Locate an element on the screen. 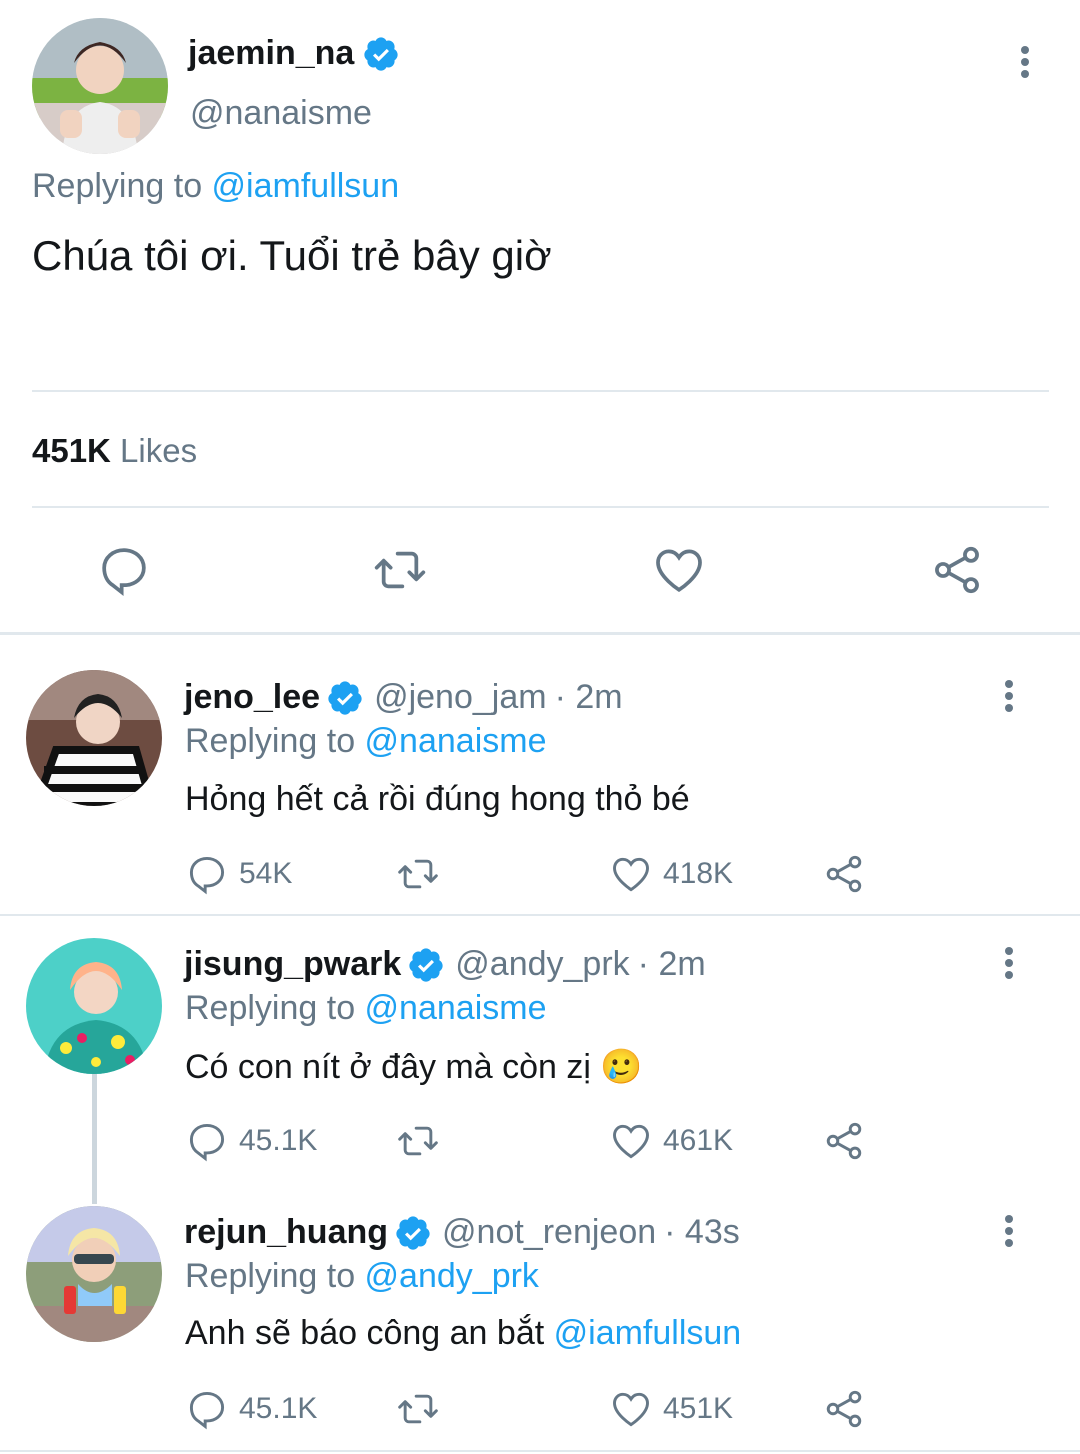 This screenshot has height=1454, width=1080. like-button: 451K is located at coordinates (671, 1409).